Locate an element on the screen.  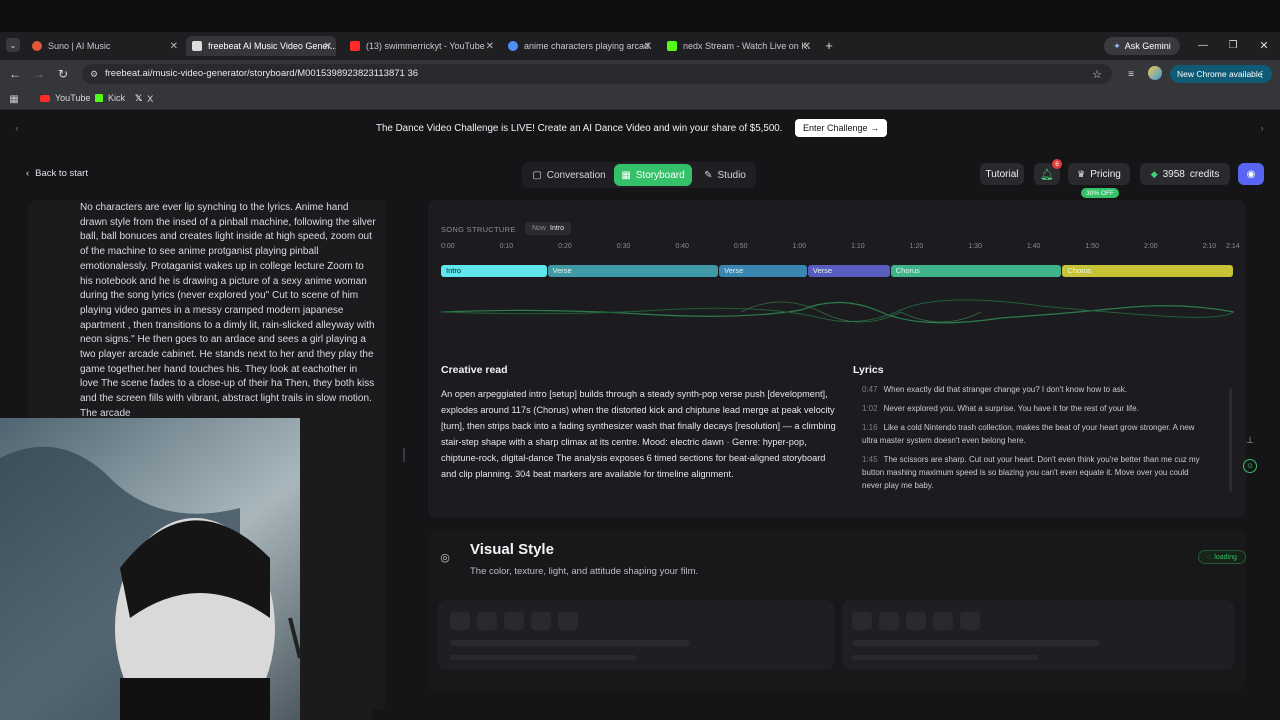
now-label: Now is located at coordinates (538, 228).